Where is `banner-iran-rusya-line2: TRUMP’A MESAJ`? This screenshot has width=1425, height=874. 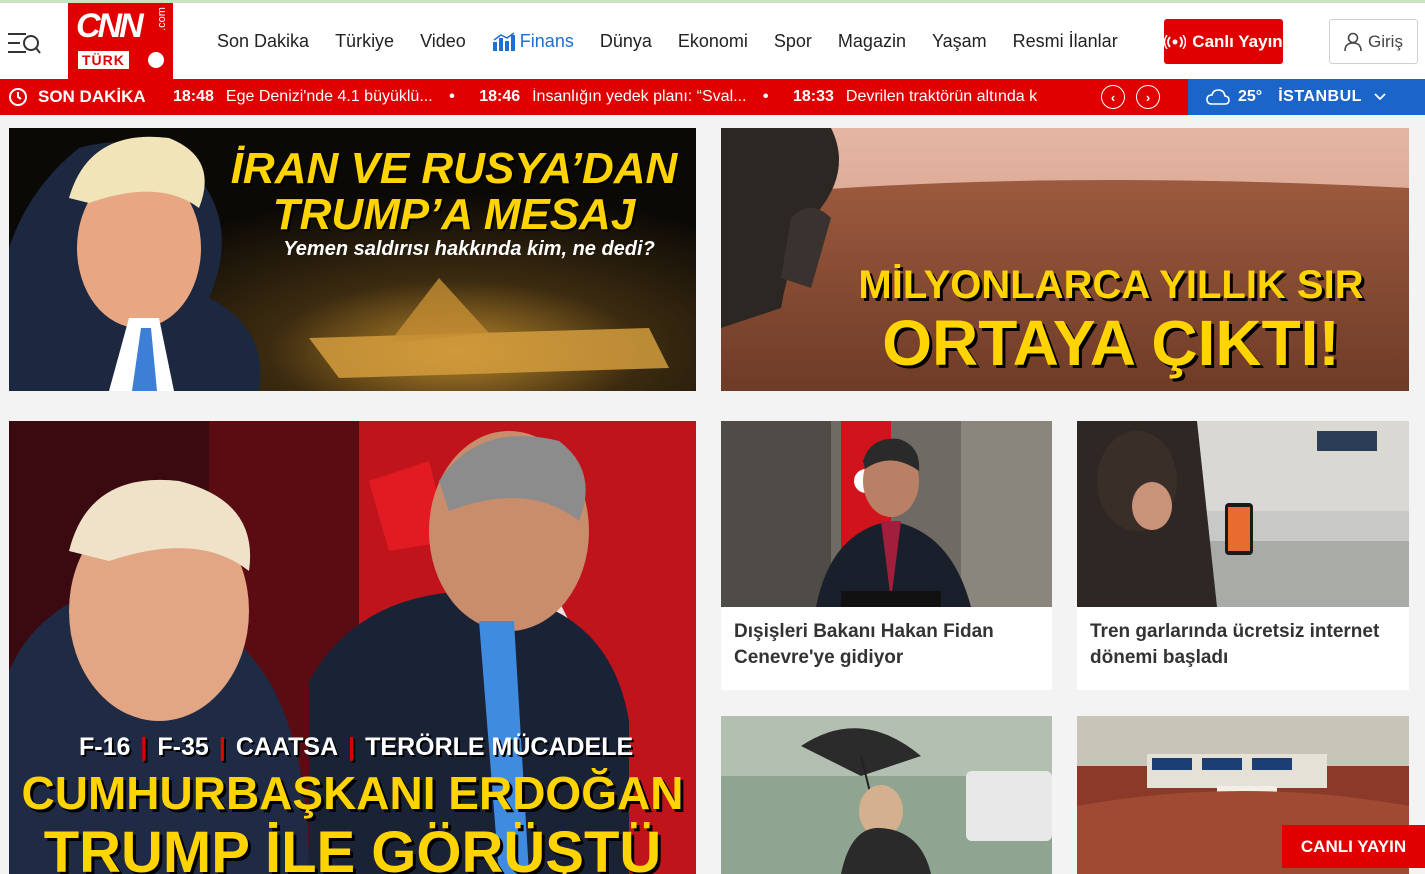
banner-iran-rusya-line2: TRUMP’A MESAJ is located at coordinates (454, 214).